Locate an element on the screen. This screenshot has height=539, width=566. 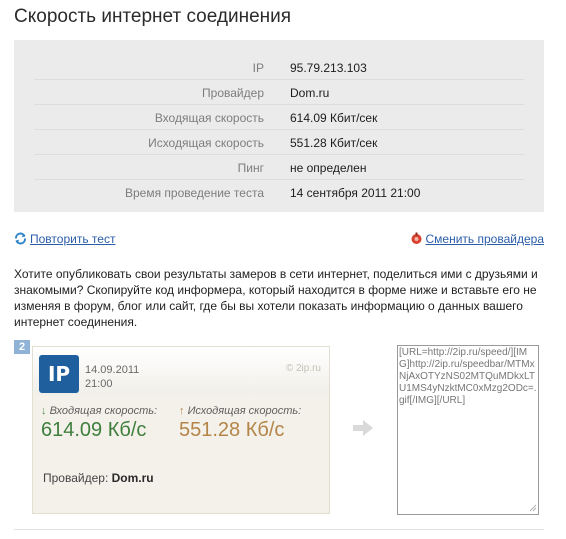
retest-link-row: Повторить тест is located at coordinates (64, 239).